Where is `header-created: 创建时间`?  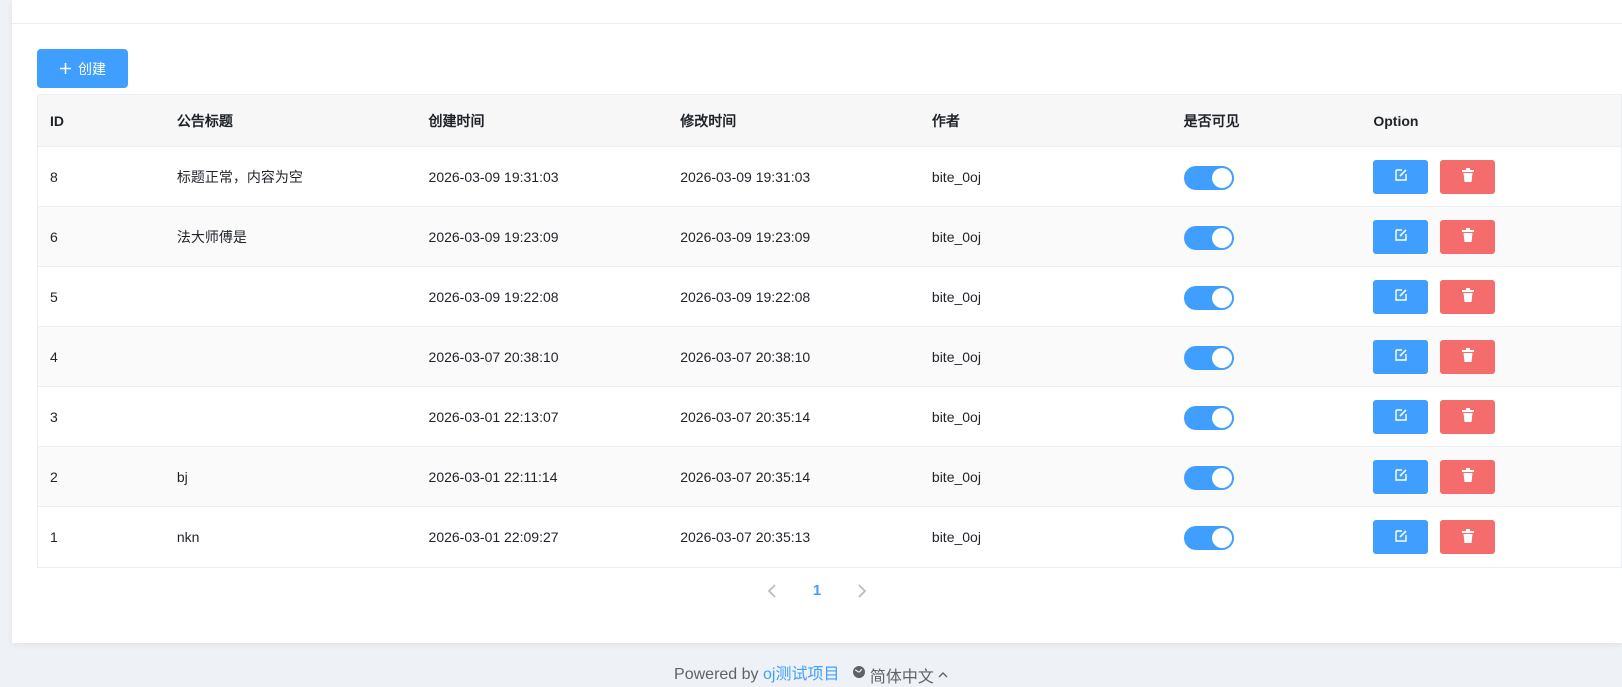
header-created: 创建时间 is located at coordinates (456, 120).